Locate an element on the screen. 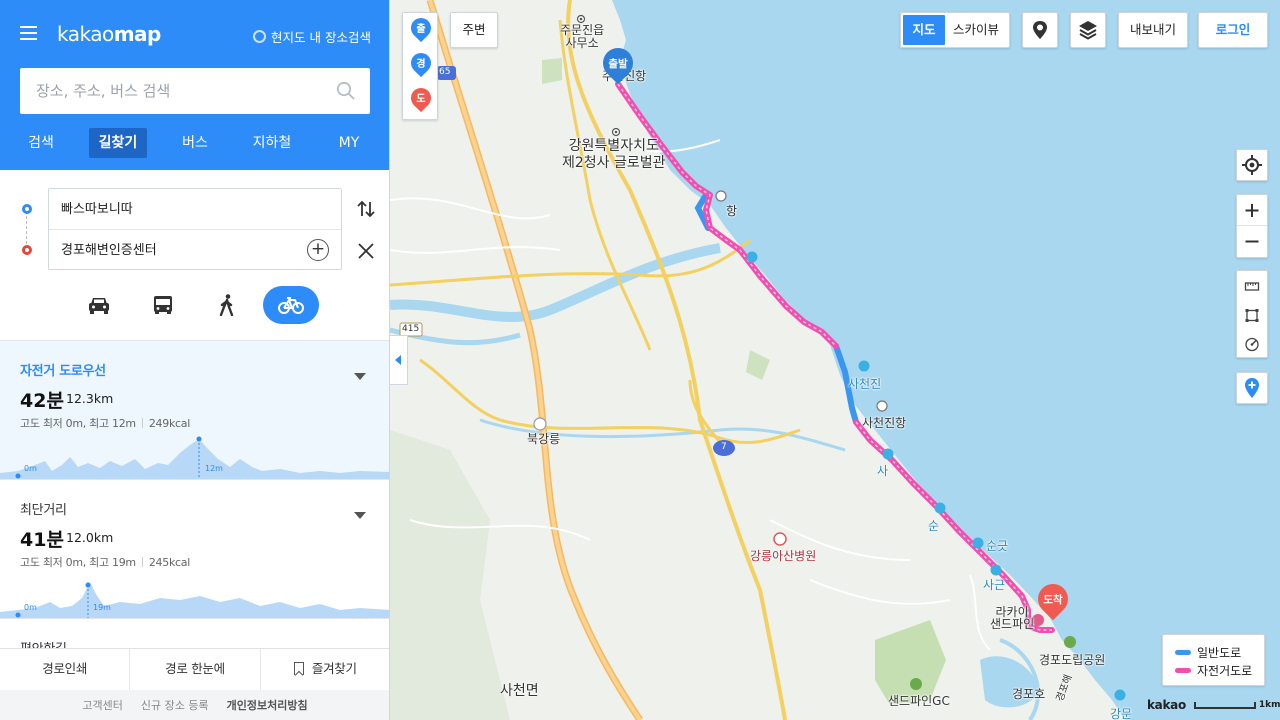 The image size is (1280, 720). destination-pin-icon: 도 is located at coordinates (421, 99).